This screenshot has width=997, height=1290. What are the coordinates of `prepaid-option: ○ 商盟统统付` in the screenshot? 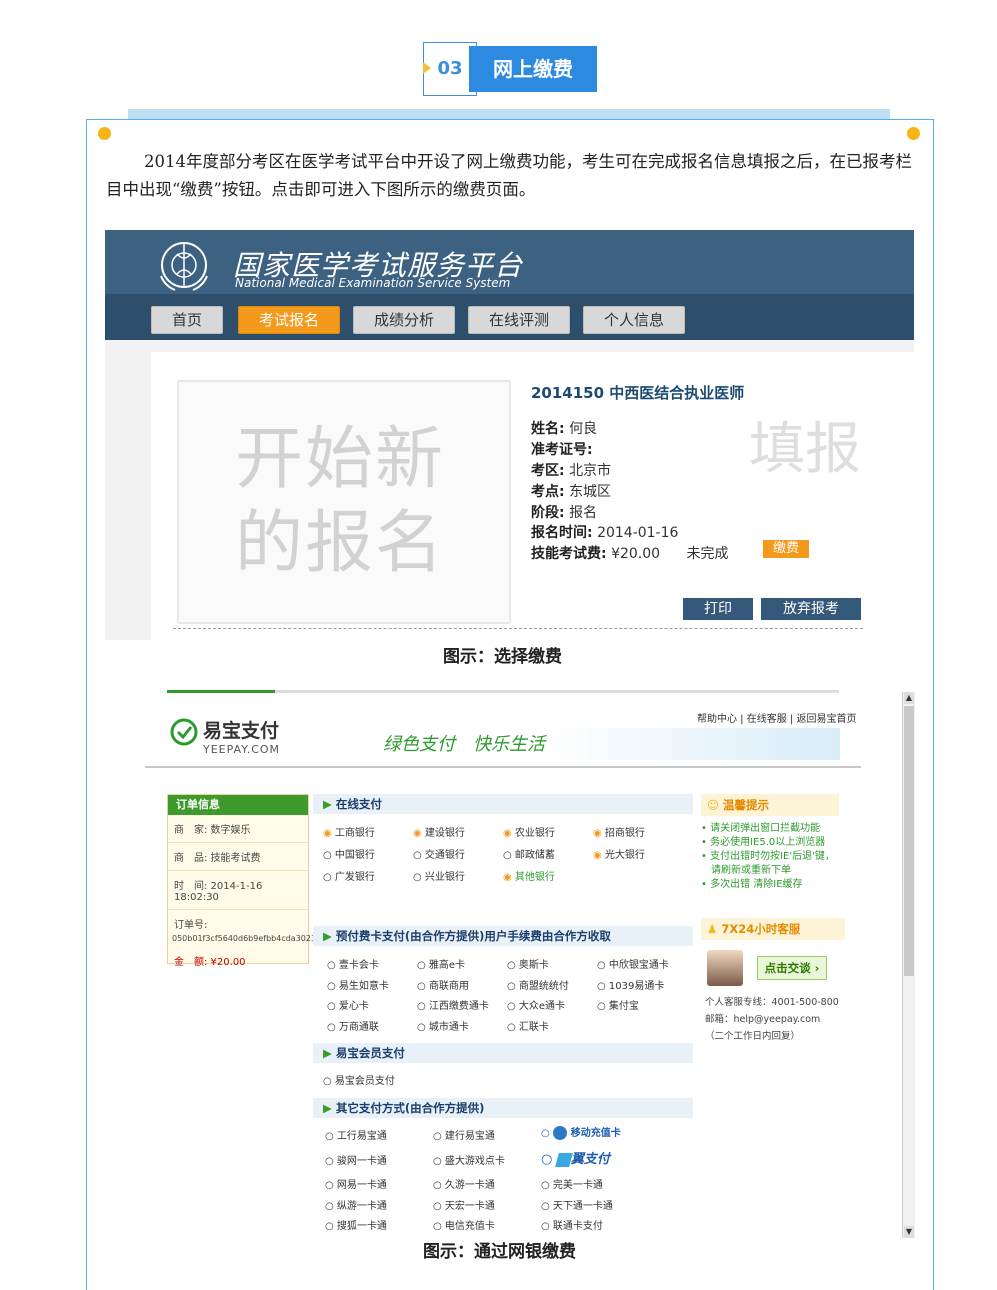 It's located at (538, 984).